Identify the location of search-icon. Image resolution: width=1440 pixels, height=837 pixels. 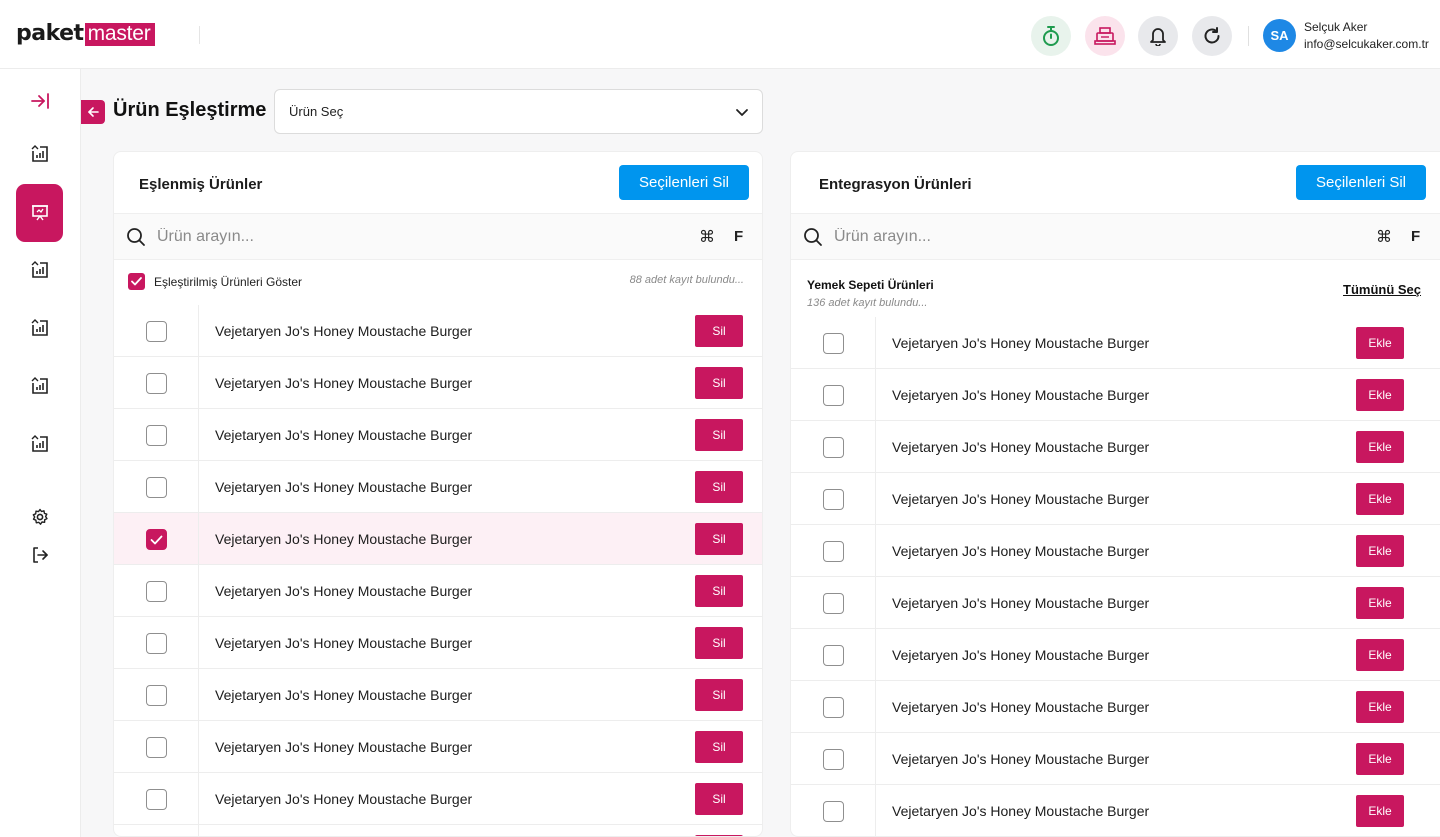
(136, 237).